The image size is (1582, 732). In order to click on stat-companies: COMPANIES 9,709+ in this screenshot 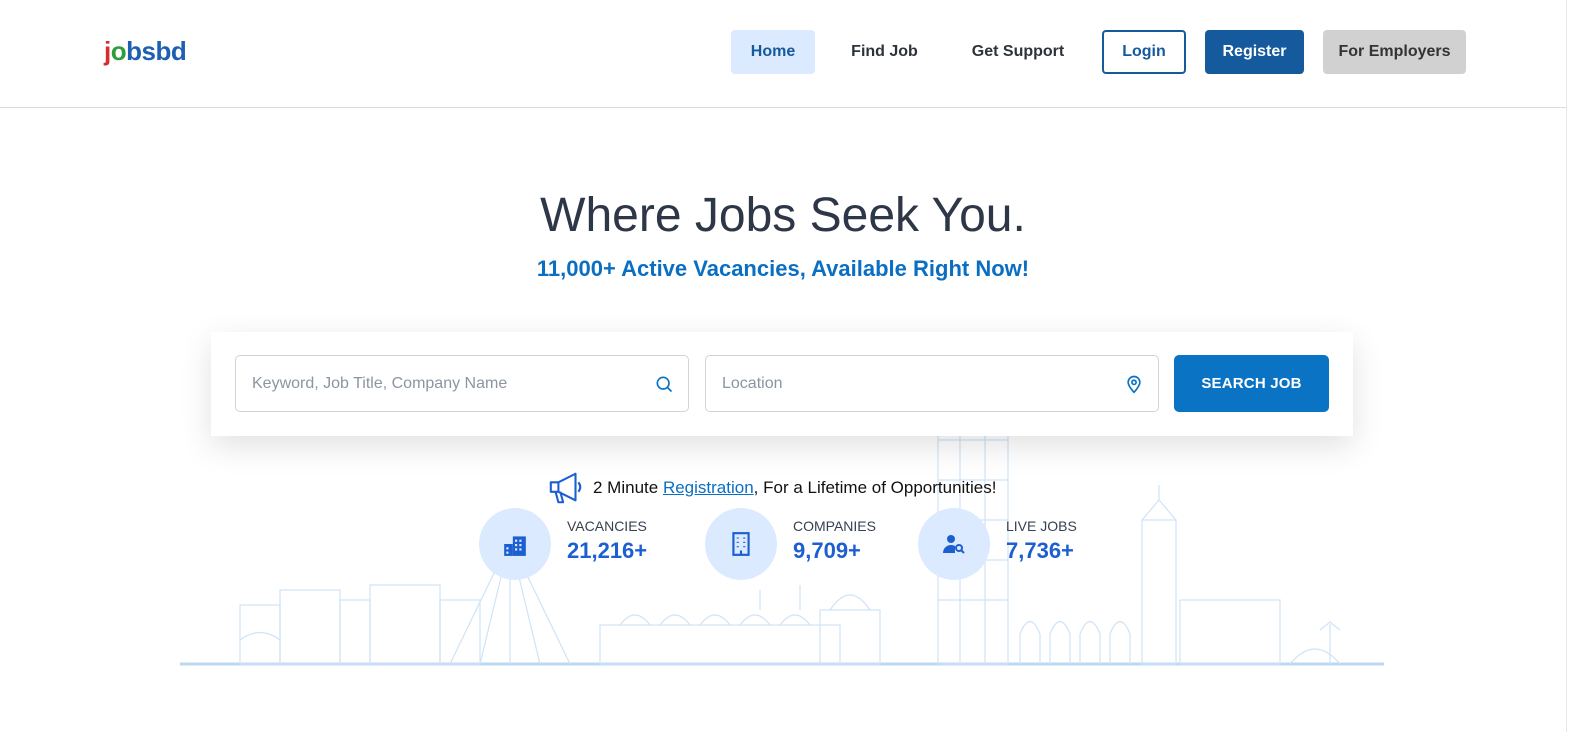, I will do `click(790, 544)`.